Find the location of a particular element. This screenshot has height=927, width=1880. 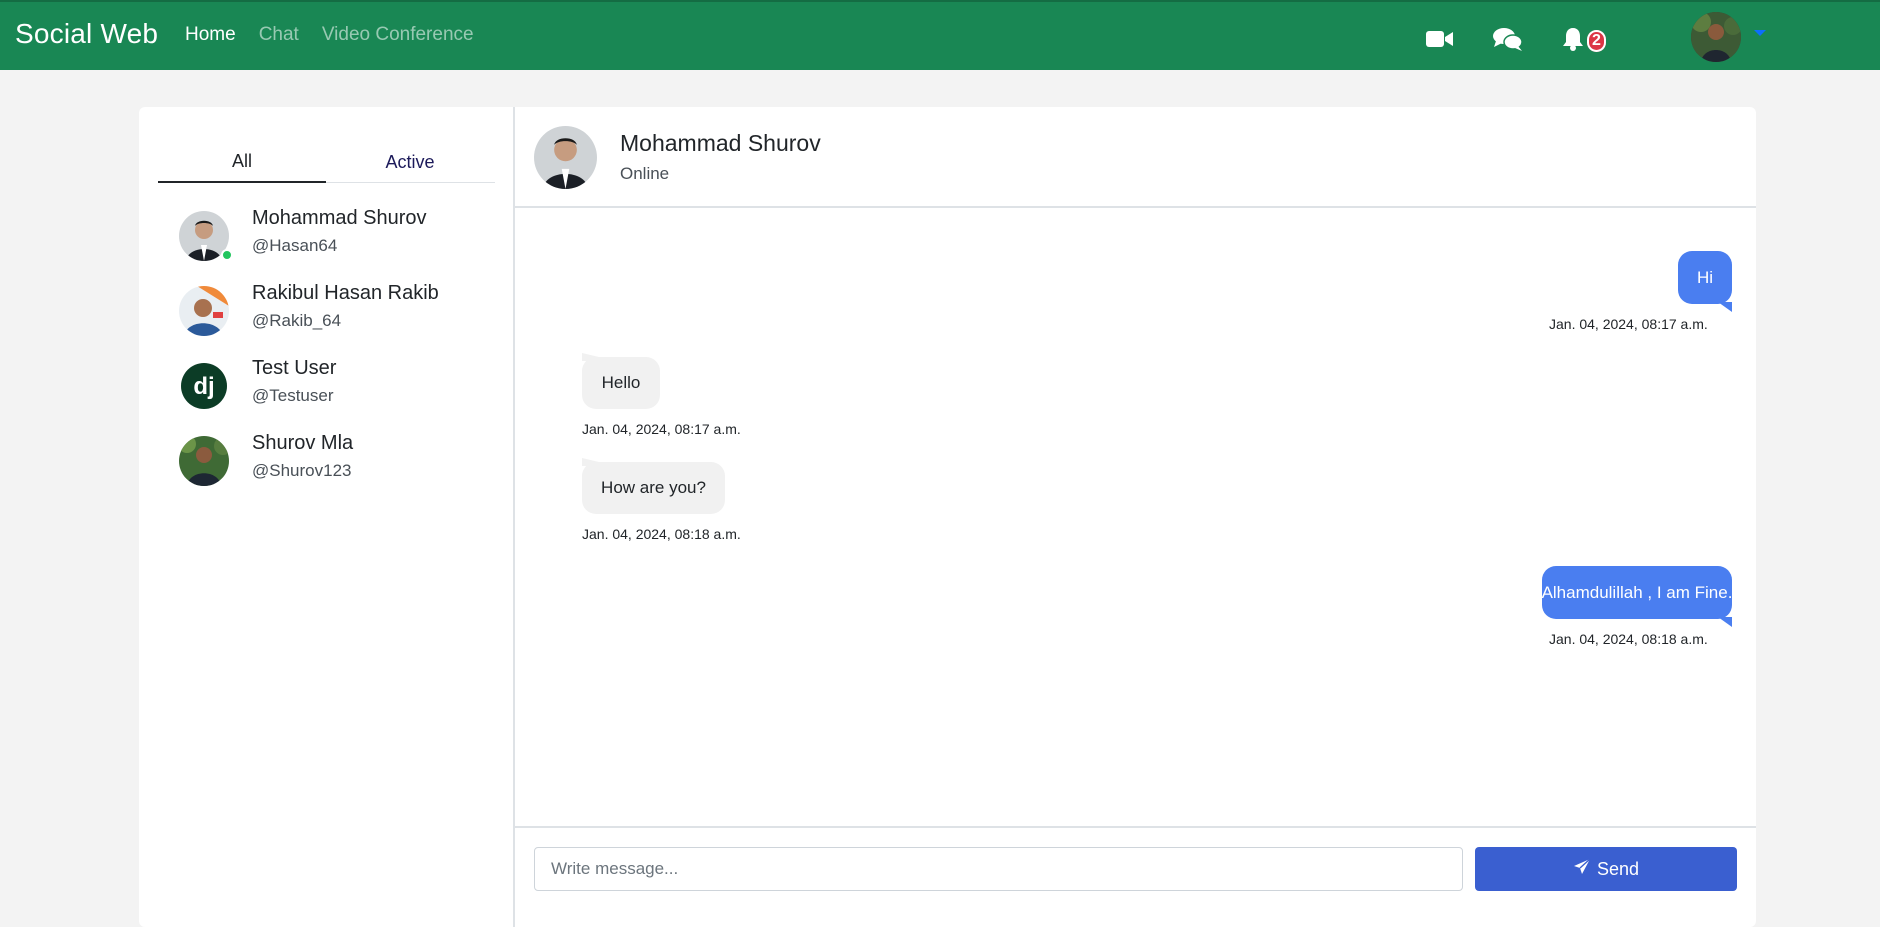

contact-name: Mohammad Shurov is located at coordinates (339, 218).